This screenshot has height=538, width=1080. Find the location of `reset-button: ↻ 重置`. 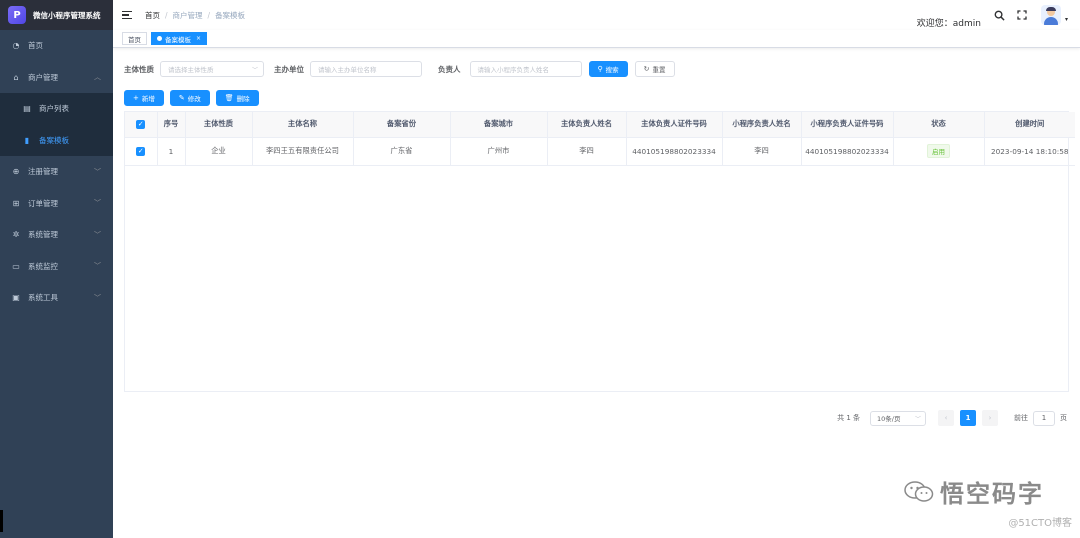

reset-button: ↻ 重置 is located at coordinates (654, 69).